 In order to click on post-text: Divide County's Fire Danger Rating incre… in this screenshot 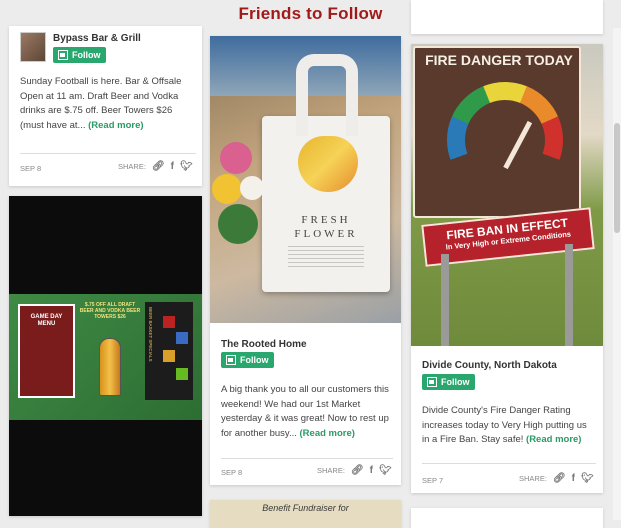, I will do `click(504, 425)`.